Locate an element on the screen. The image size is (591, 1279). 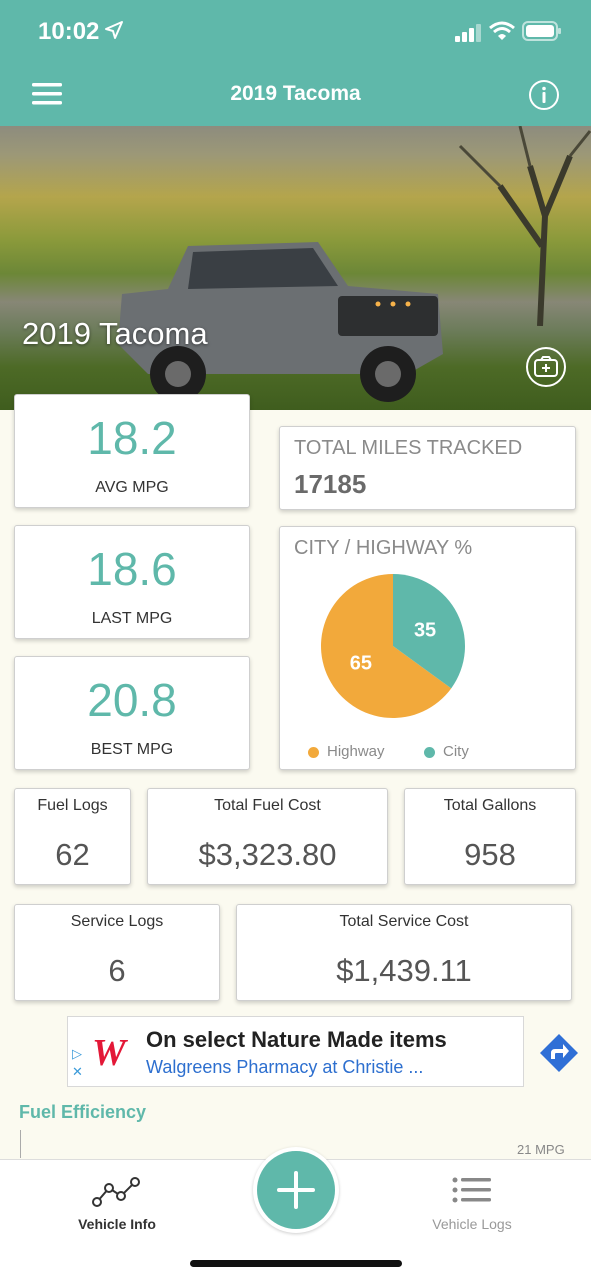
best-mpg-value: 20.8 is located at coordinates (132, 700).